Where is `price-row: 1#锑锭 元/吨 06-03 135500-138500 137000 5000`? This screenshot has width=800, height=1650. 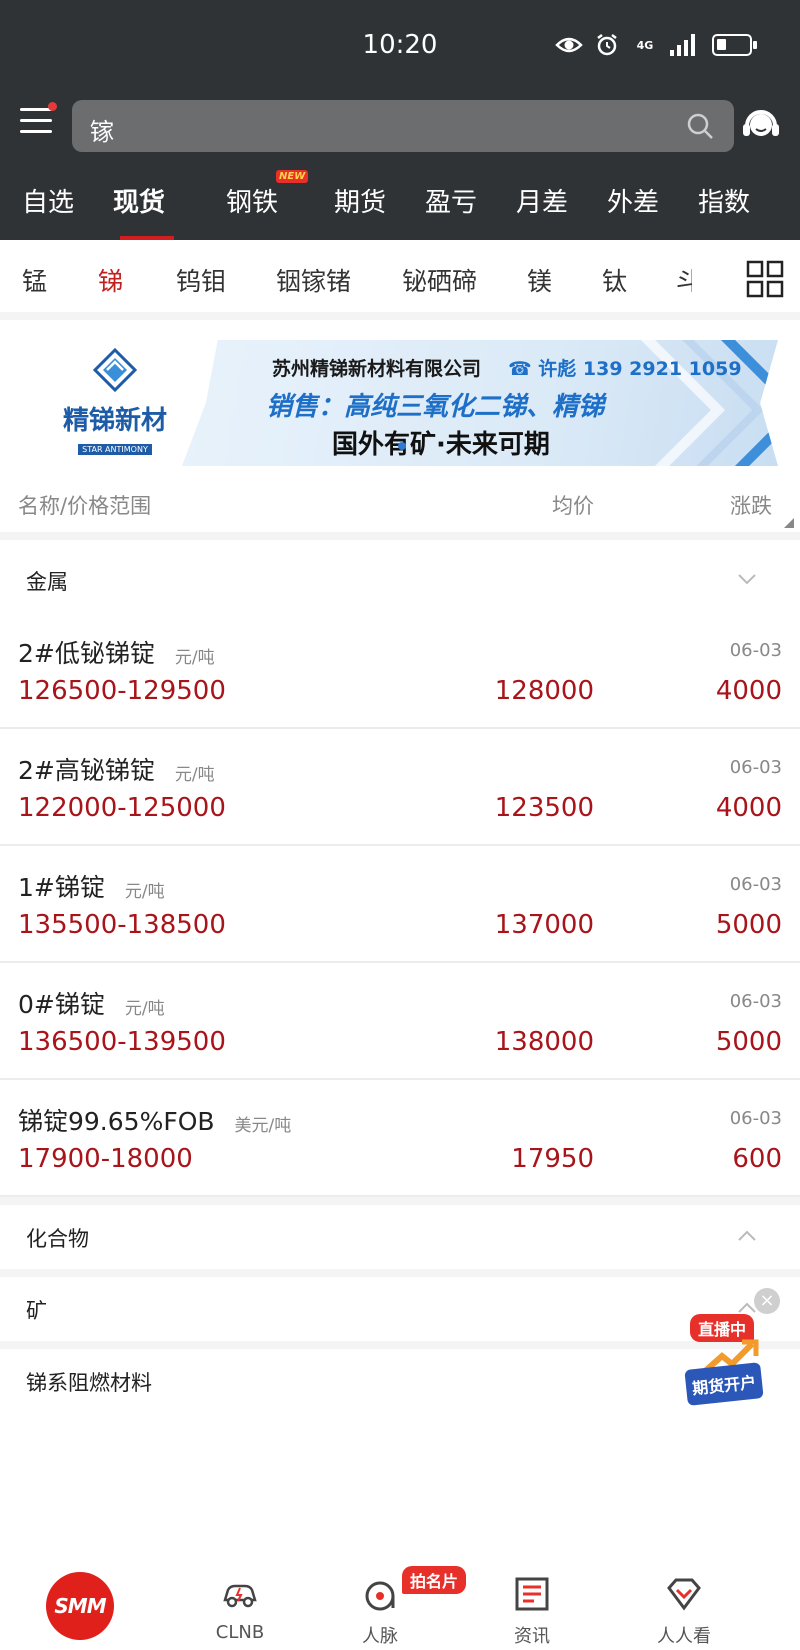 price-row: 1#锑锭 元/吨 06-03 135500-138500 137000 5000 is located at coordinates (400, 904).